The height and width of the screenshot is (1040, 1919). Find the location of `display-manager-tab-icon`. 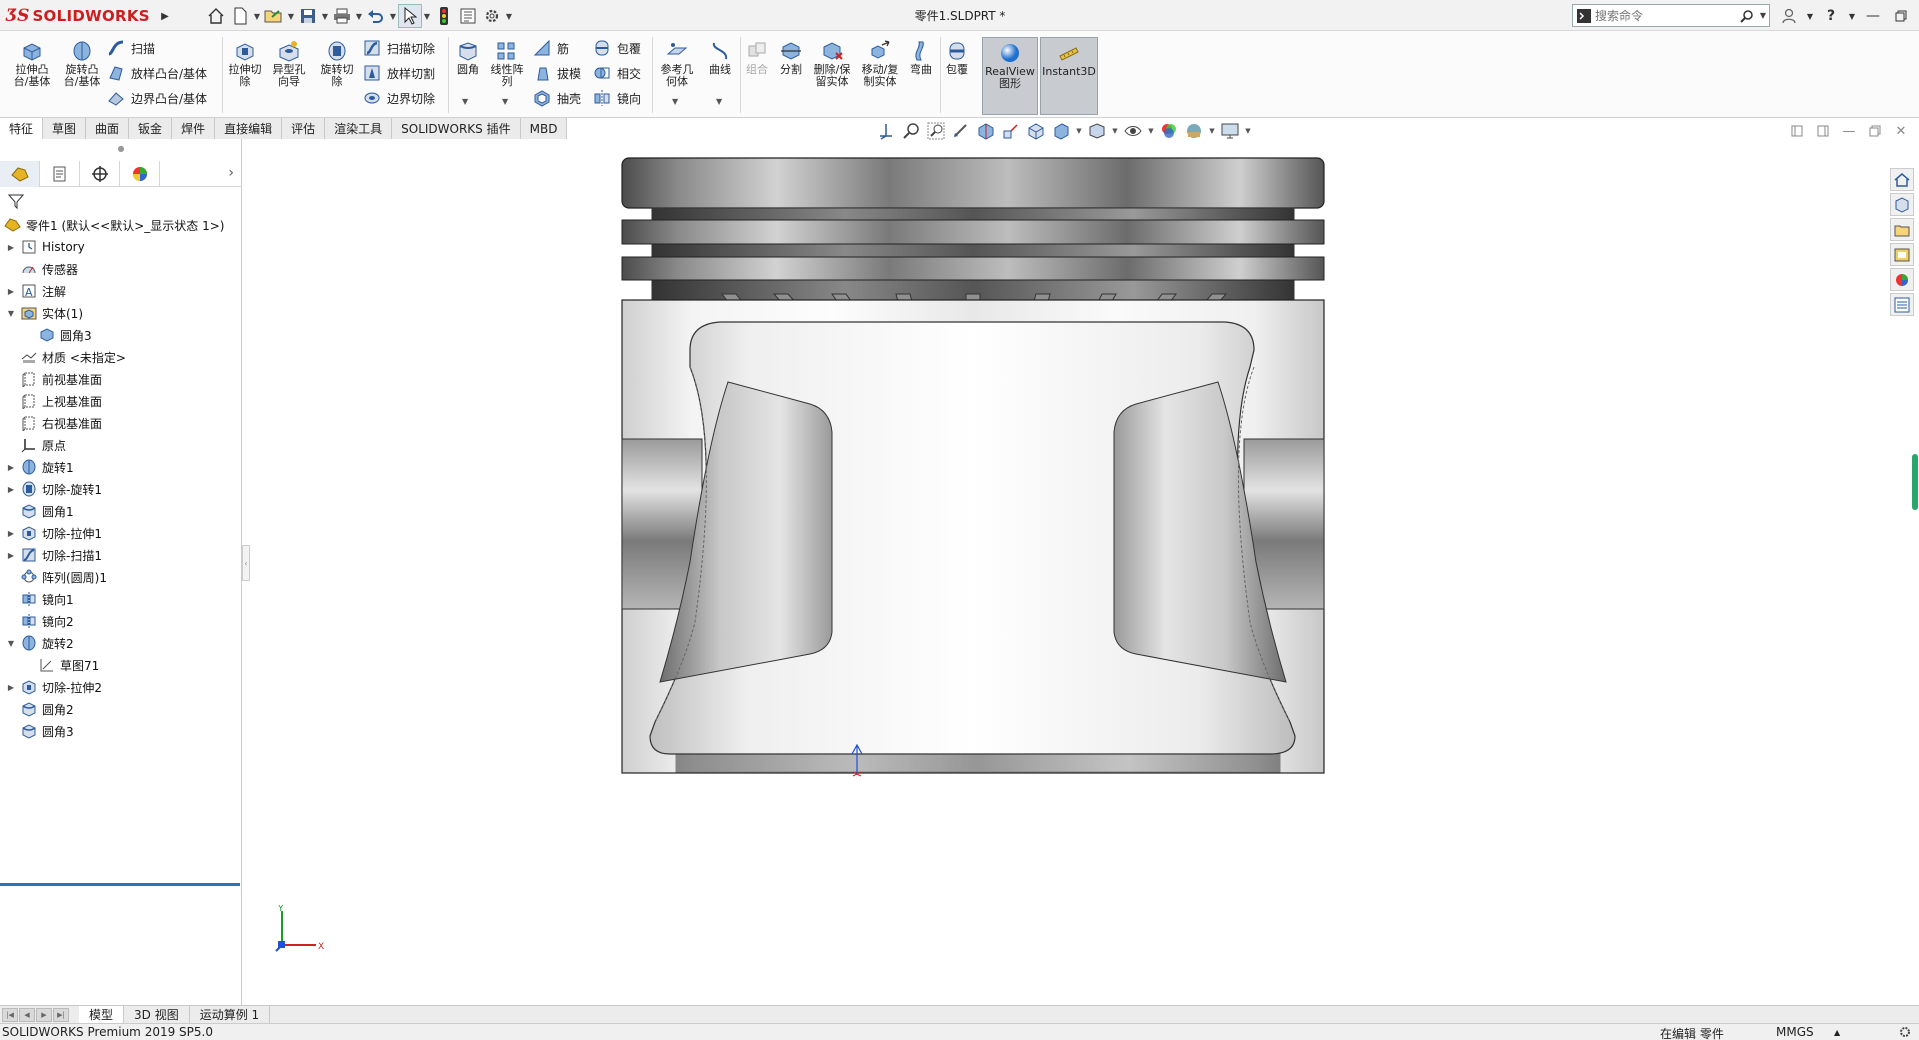

display-manager-tab-icon is located at coordinates (140, 173).